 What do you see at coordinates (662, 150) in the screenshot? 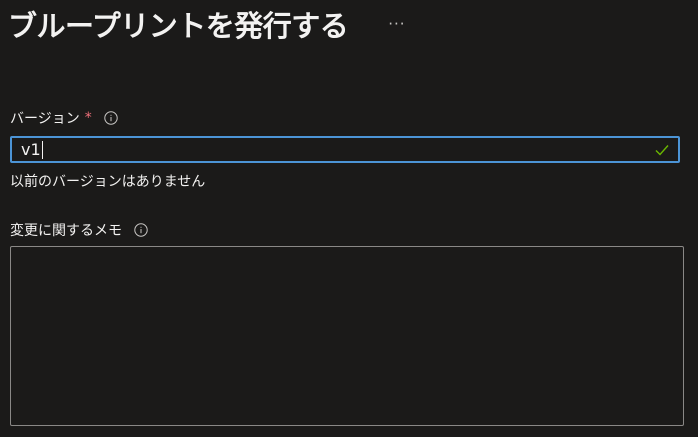
I see `checkmark-icon` at bounding box center [662, 150].